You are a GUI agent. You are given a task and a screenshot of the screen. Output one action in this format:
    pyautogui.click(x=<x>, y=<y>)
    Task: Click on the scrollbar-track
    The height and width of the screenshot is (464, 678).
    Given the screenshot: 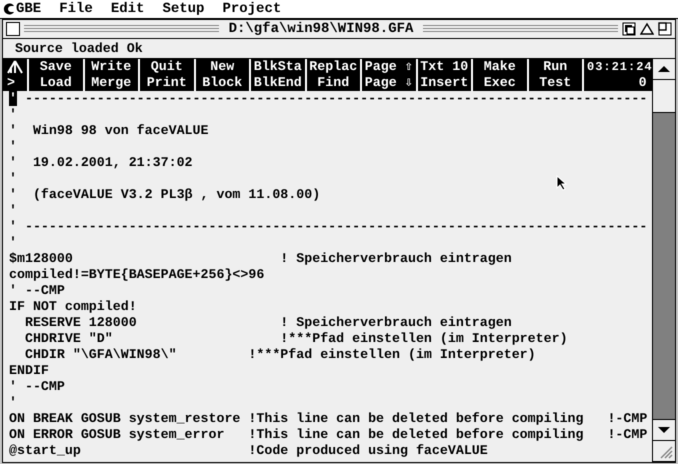 What is the action you would take?
    pyautogui.click(x=664, y=250)
    